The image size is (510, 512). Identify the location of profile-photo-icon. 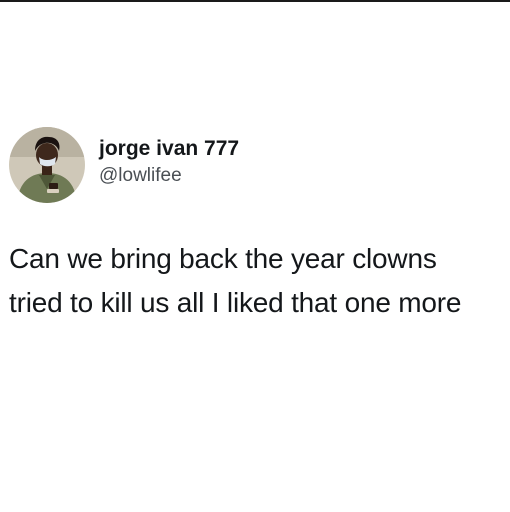
(47, 165).